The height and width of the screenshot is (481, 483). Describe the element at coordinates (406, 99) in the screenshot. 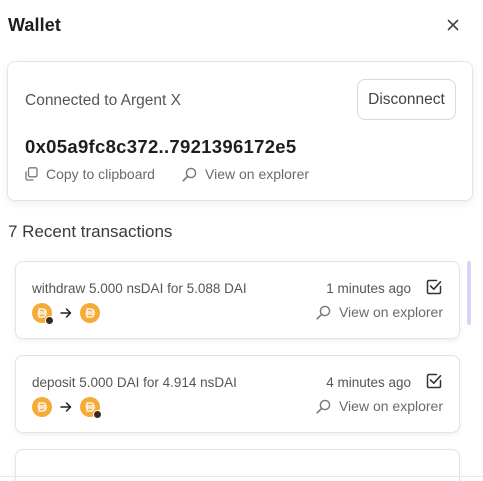

I see `disconnect-button: Disconnect` at that location.